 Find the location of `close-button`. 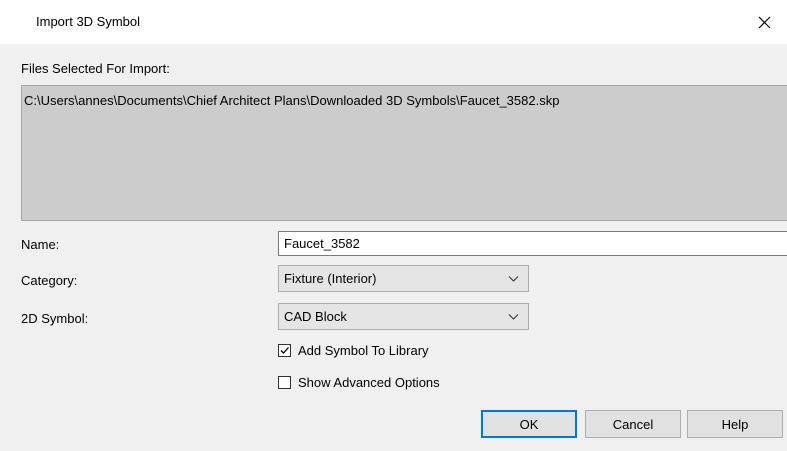

close-button is located at coordinates (764, 22).